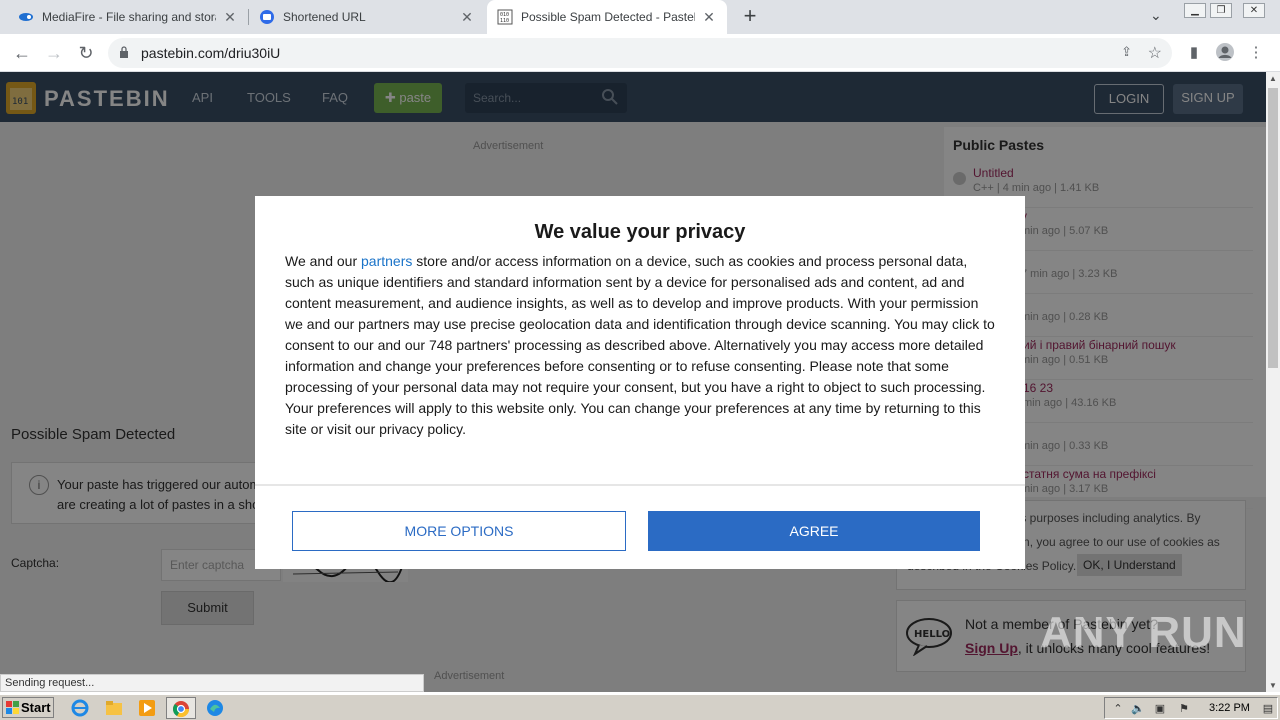  What do you see at coordinates (367, 17) in the screenshot?
I see `tab-shortened-url: Shortened URL ✕` at bounding box center [367, 17].